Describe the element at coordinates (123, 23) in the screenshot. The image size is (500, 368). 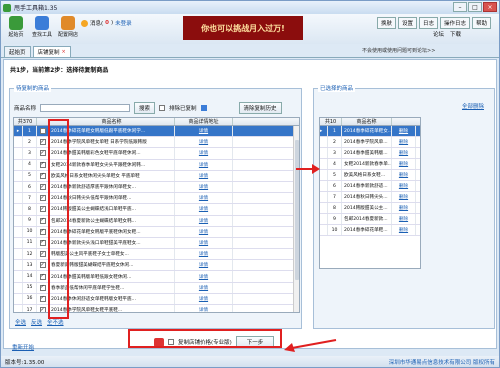
I see `login-status-link: 未登录` at that location.